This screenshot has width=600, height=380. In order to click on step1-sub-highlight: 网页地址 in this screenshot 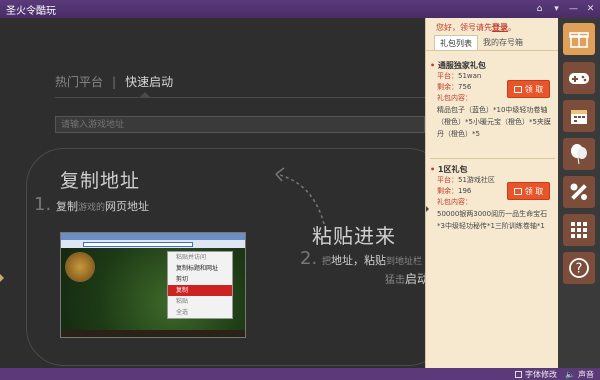, I will do `click(126, 206)`.